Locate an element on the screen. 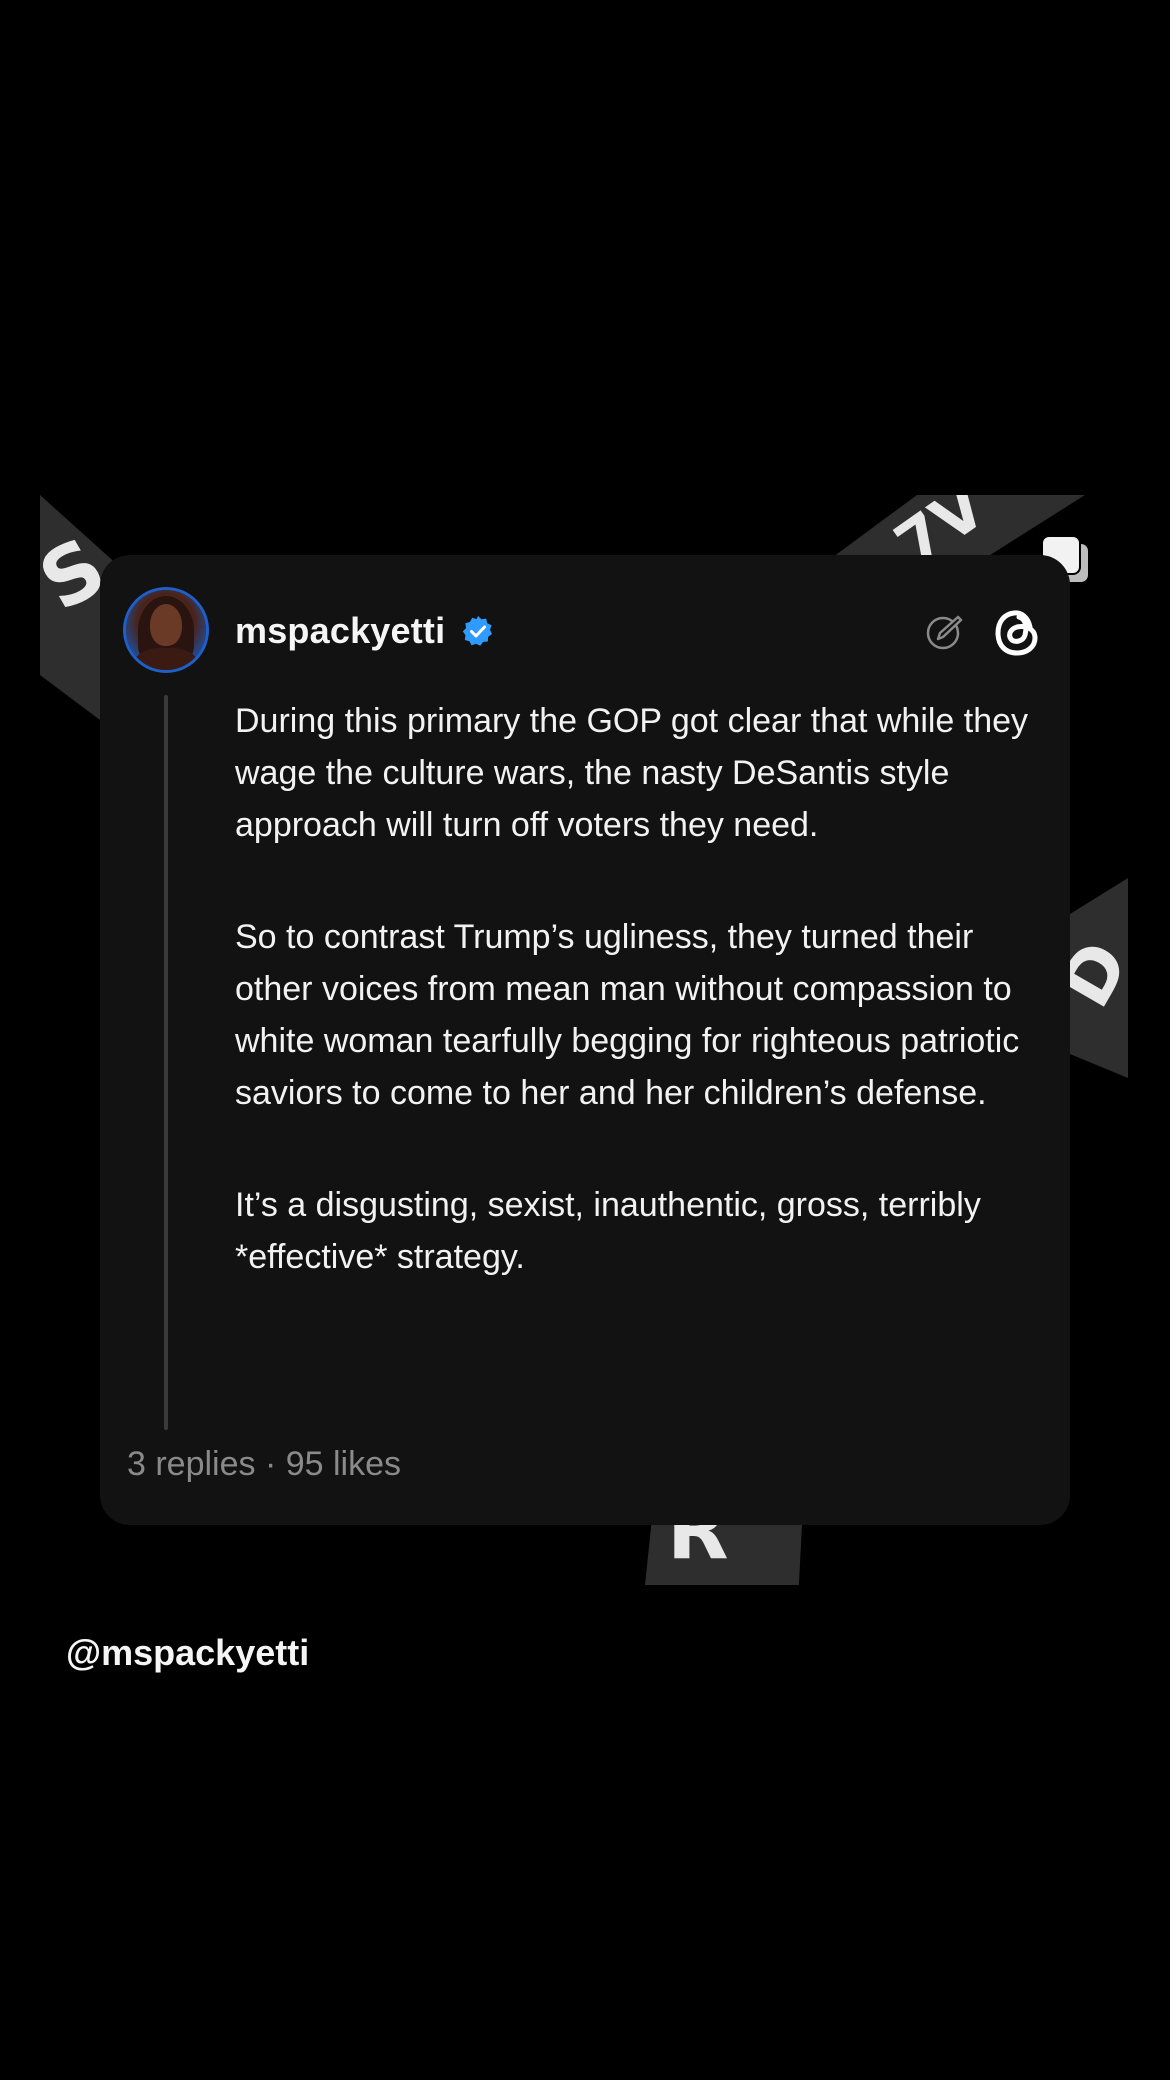 The width and height of the screenshot is (1170, 2080). thread-line is located at coordinates (166, 1062).